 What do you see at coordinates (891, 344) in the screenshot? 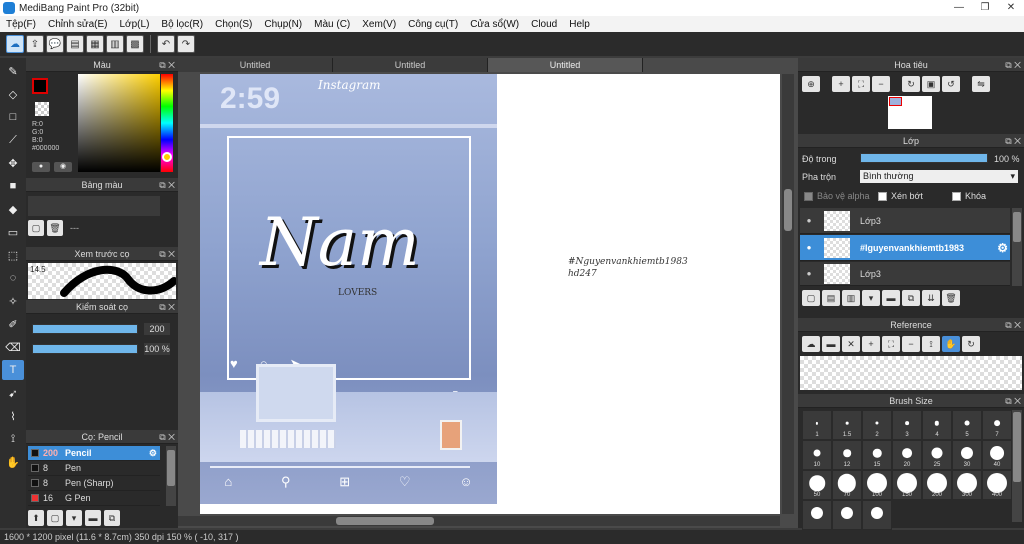
I see `zoom-fit-icon: ⛶` at bounding box center [891, 344].